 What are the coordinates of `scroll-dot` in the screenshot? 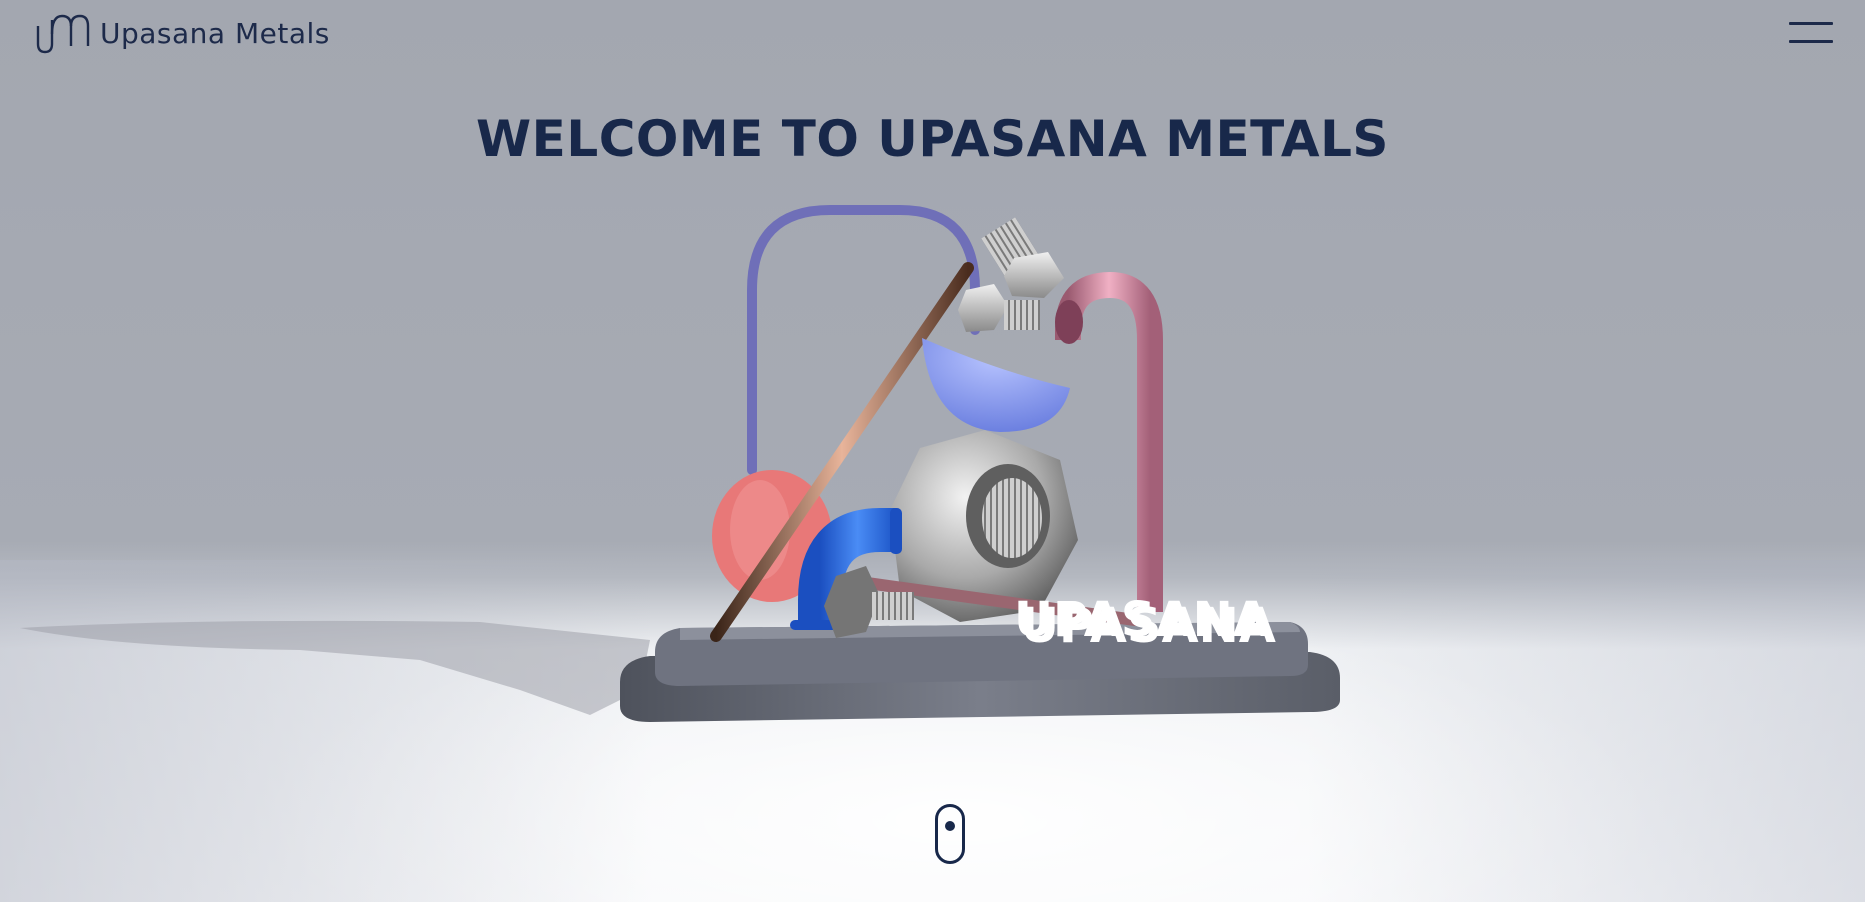 It's located at (950, 826).